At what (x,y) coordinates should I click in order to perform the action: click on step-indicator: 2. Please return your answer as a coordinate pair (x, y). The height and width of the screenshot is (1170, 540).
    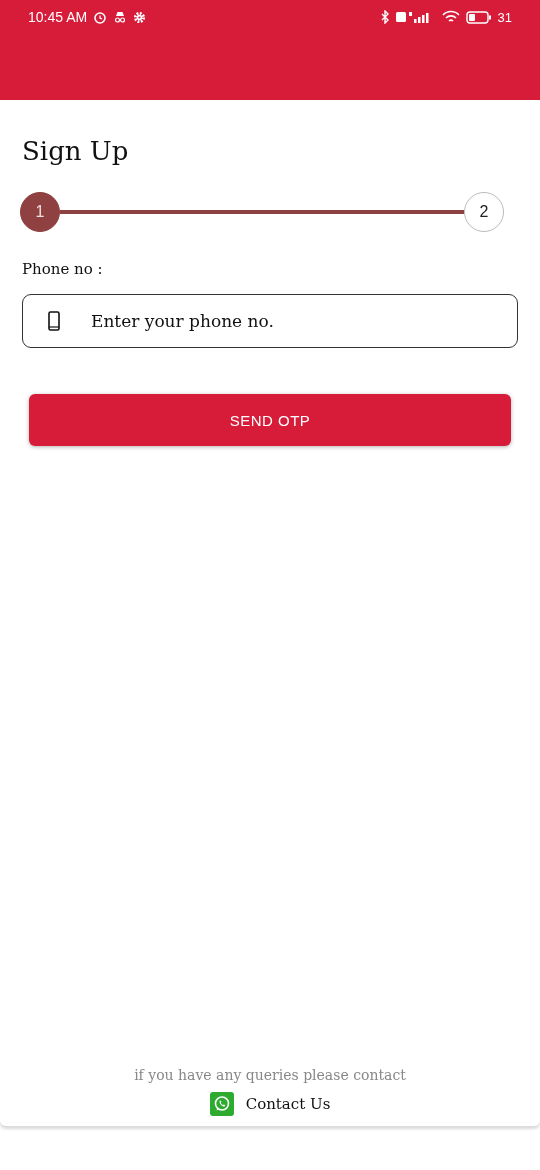
    Looking at the image, I should click on (484, 212).